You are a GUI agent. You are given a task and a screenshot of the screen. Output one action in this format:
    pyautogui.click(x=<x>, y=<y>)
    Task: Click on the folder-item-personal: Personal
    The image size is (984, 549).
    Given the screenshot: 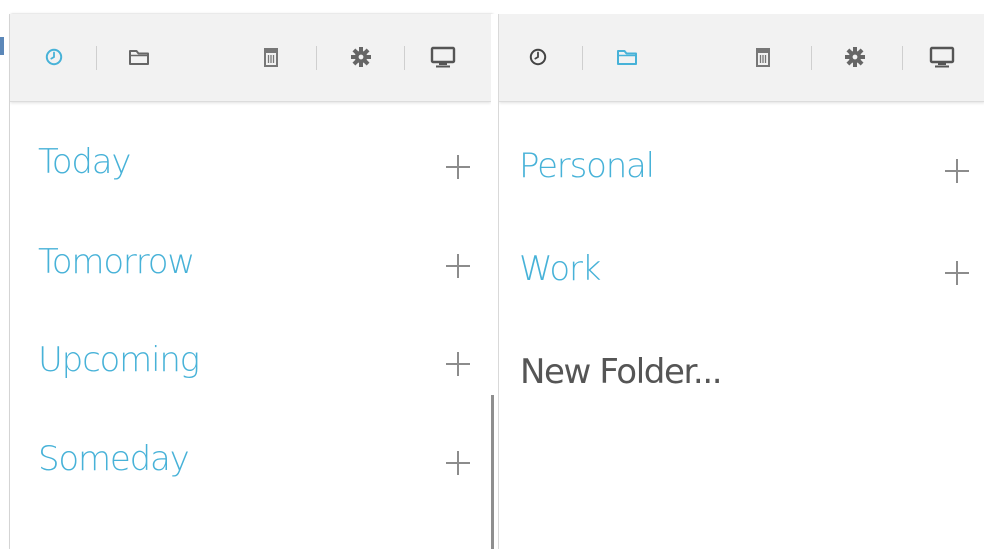 What is the action you would take?
    pyautogui.click(x=741, y=166)
    